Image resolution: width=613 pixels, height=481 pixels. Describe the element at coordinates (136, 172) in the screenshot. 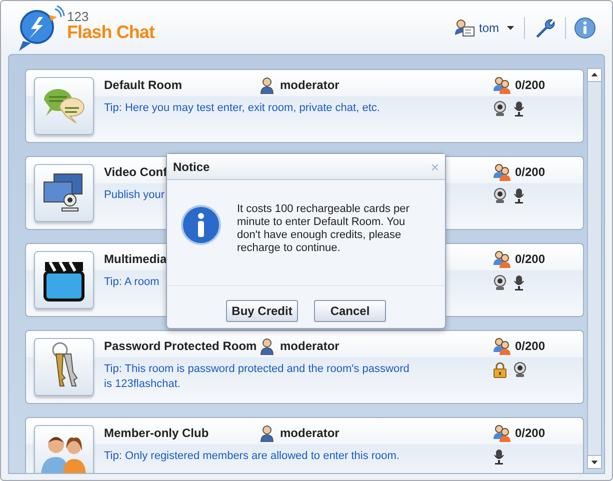

I see `room-name: Video Conf` at that location.